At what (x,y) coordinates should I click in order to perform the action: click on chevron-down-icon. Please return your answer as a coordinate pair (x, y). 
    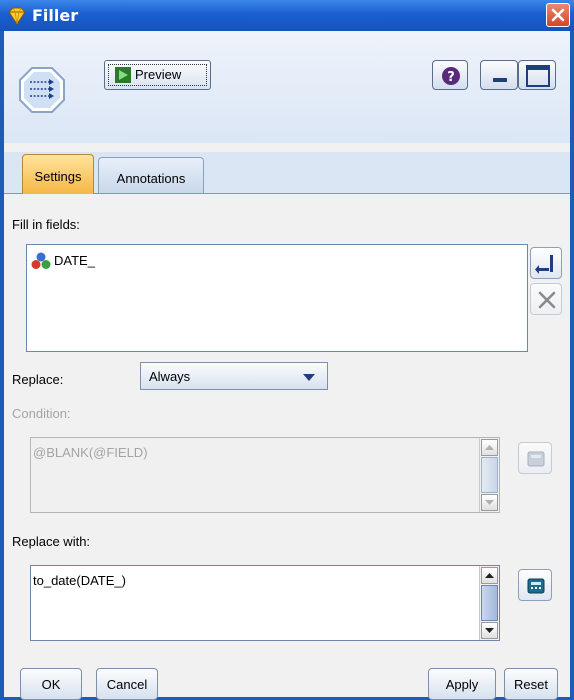
    Looking at the image, I should click on (309, 377).